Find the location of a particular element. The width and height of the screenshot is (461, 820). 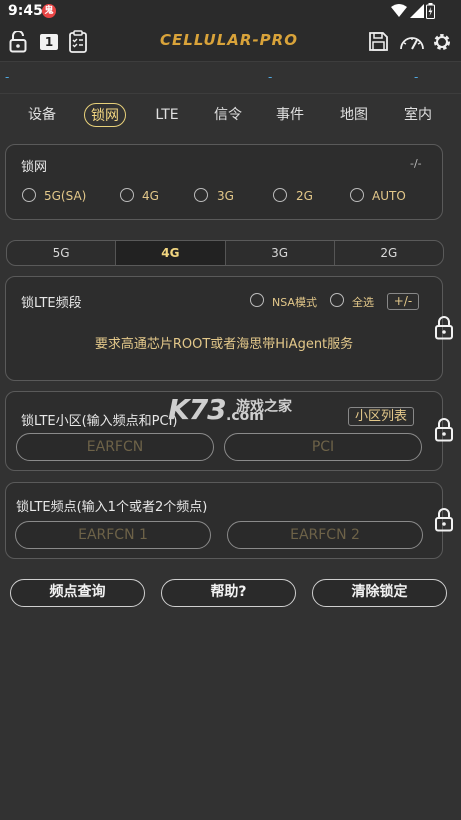

info-value-2: - is located at coordinates (270, 77).